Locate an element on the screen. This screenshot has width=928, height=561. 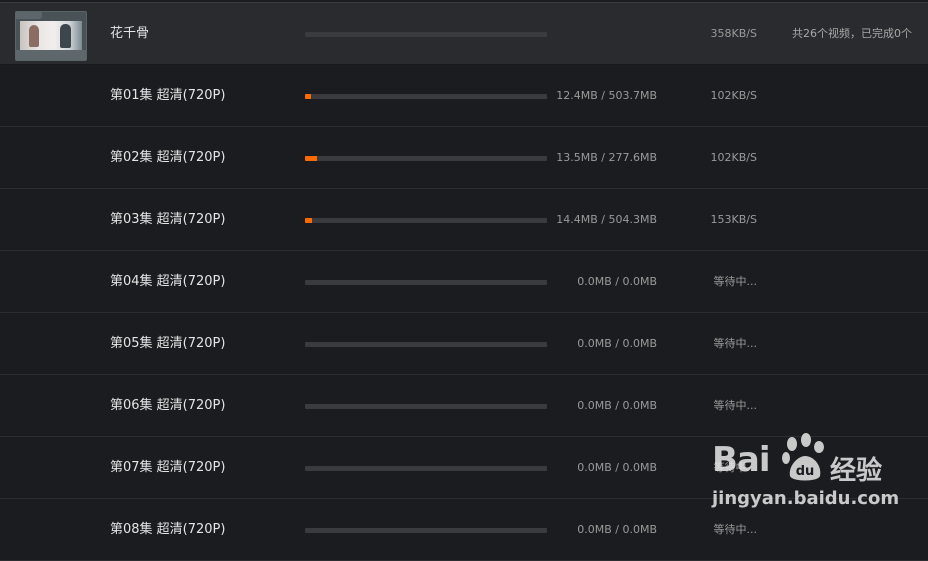
episode-row: 第03集 超清(720P) 14.4MB / 504.3MB 153KB/S is located at coordinates (464, 220).